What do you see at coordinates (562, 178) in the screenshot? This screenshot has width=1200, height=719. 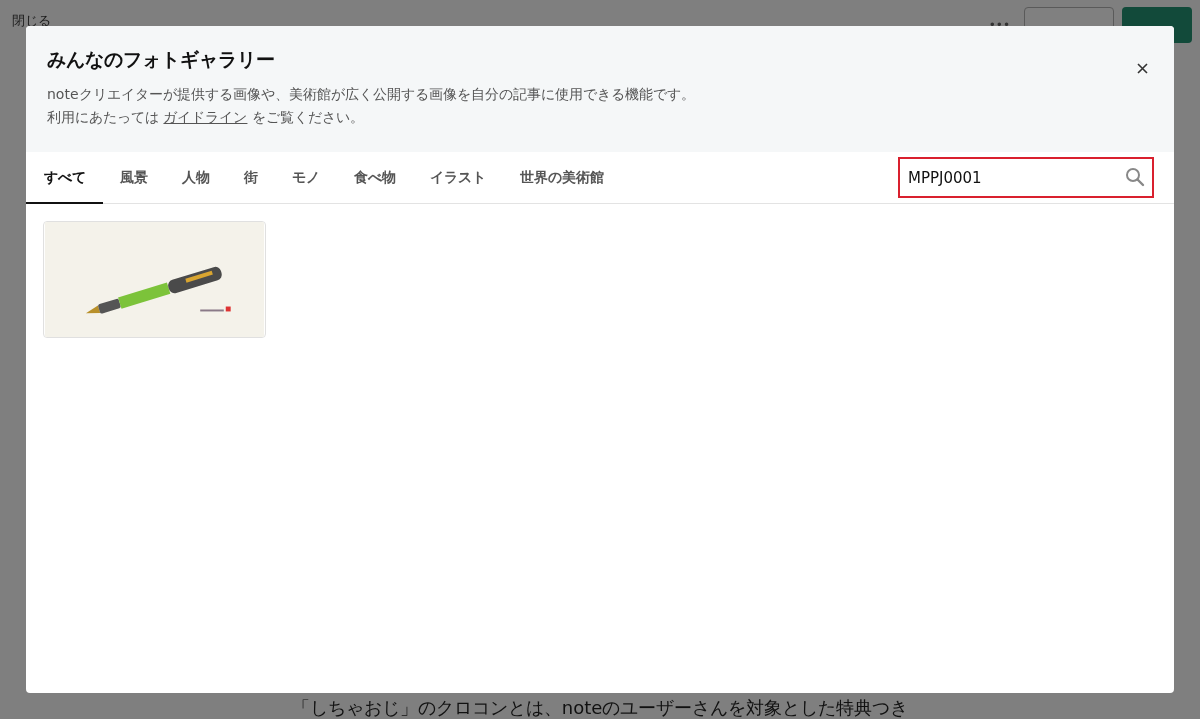 I see `category-tab: 世界の美術館` at bounding box center [562, 178].